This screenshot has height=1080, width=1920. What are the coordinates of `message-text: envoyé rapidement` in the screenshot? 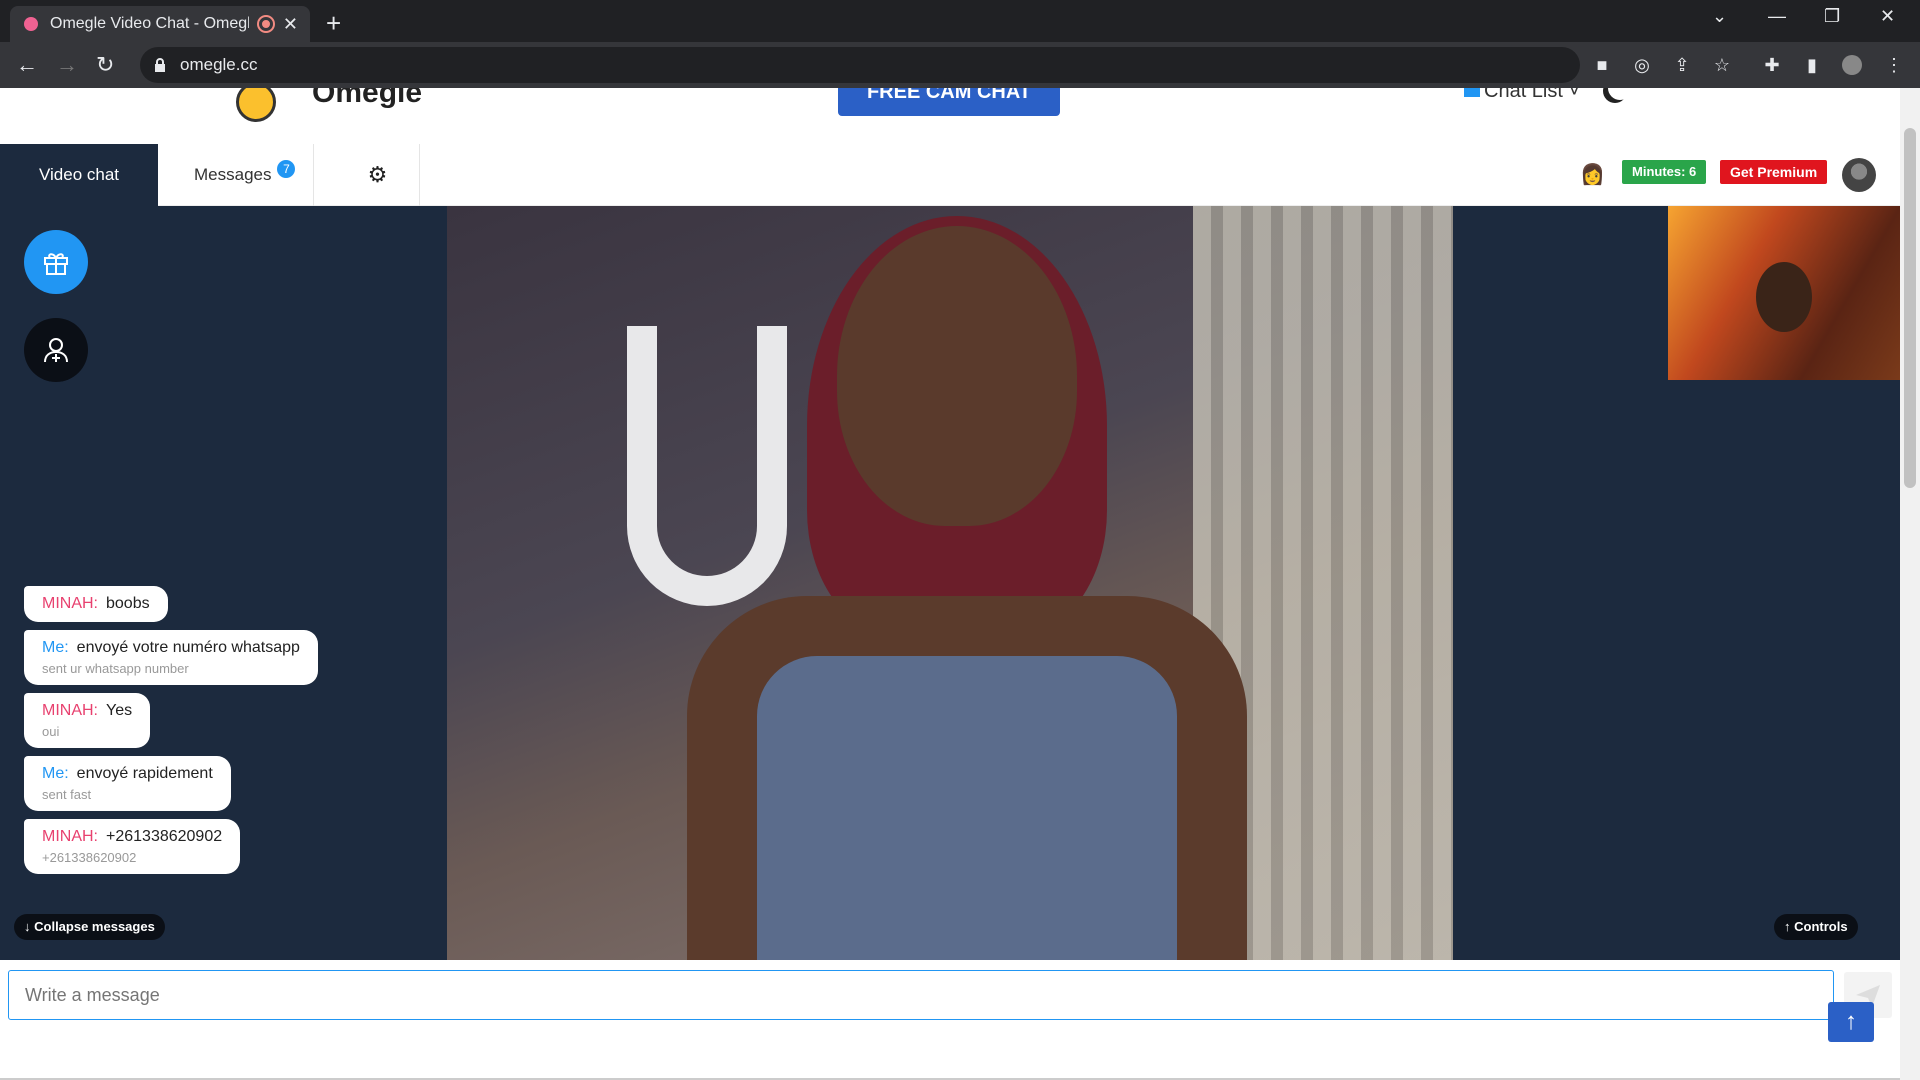 It's located at (144, 773).